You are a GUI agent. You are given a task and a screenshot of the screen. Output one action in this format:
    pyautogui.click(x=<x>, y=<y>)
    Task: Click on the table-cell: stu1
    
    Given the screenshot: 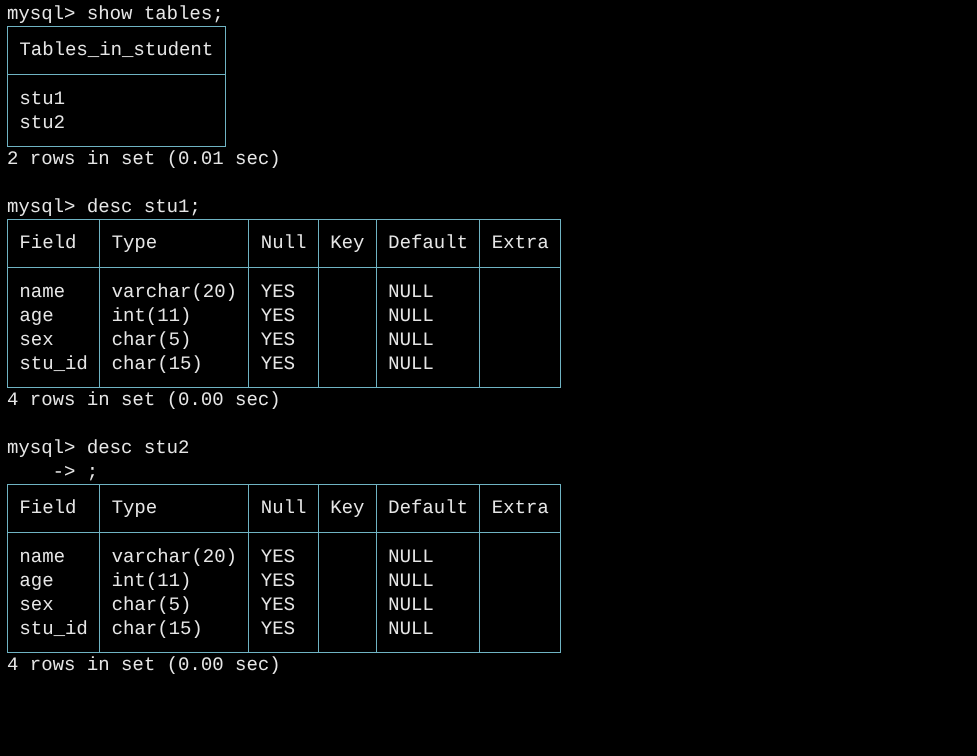 What is the action you would take?
    pyautogui.click(x=42, y=99)
    